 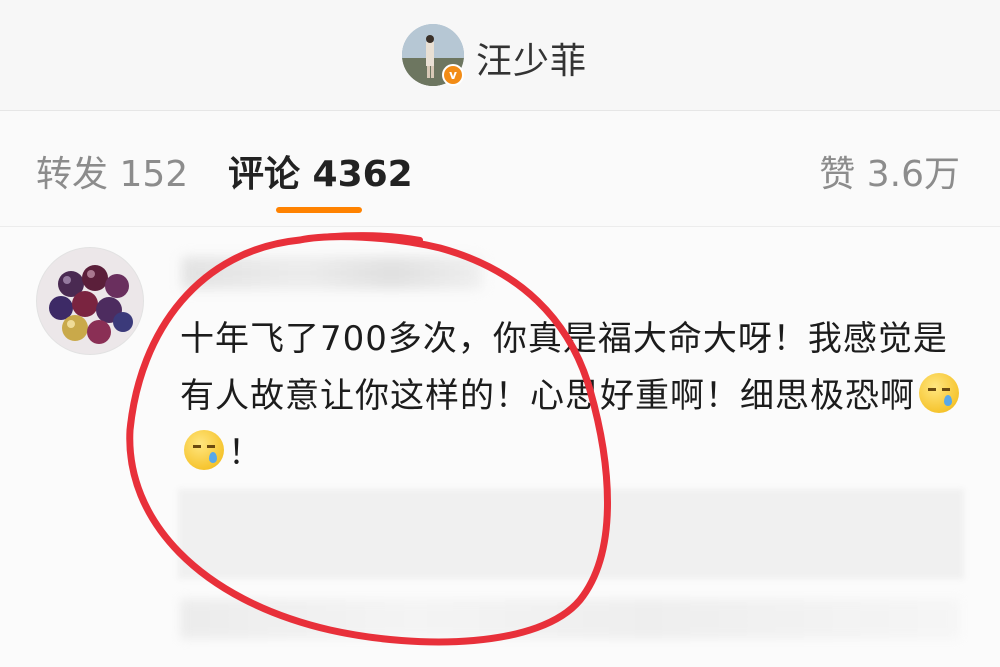 What do you see at coordinates (453, 75) in the screenshot?
I see `verified-badge-icon: v` at bounding box center [453, 75].